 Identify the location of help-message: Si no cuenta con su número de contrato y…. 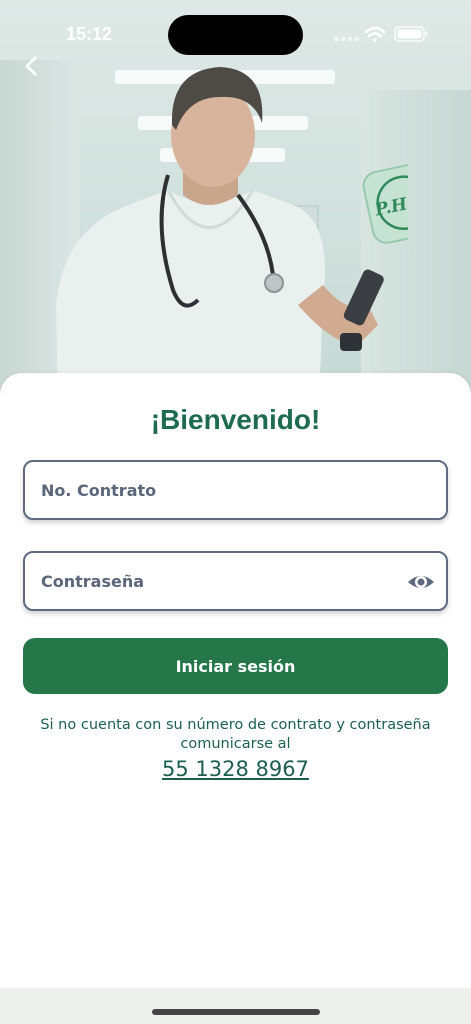
(235, 734).